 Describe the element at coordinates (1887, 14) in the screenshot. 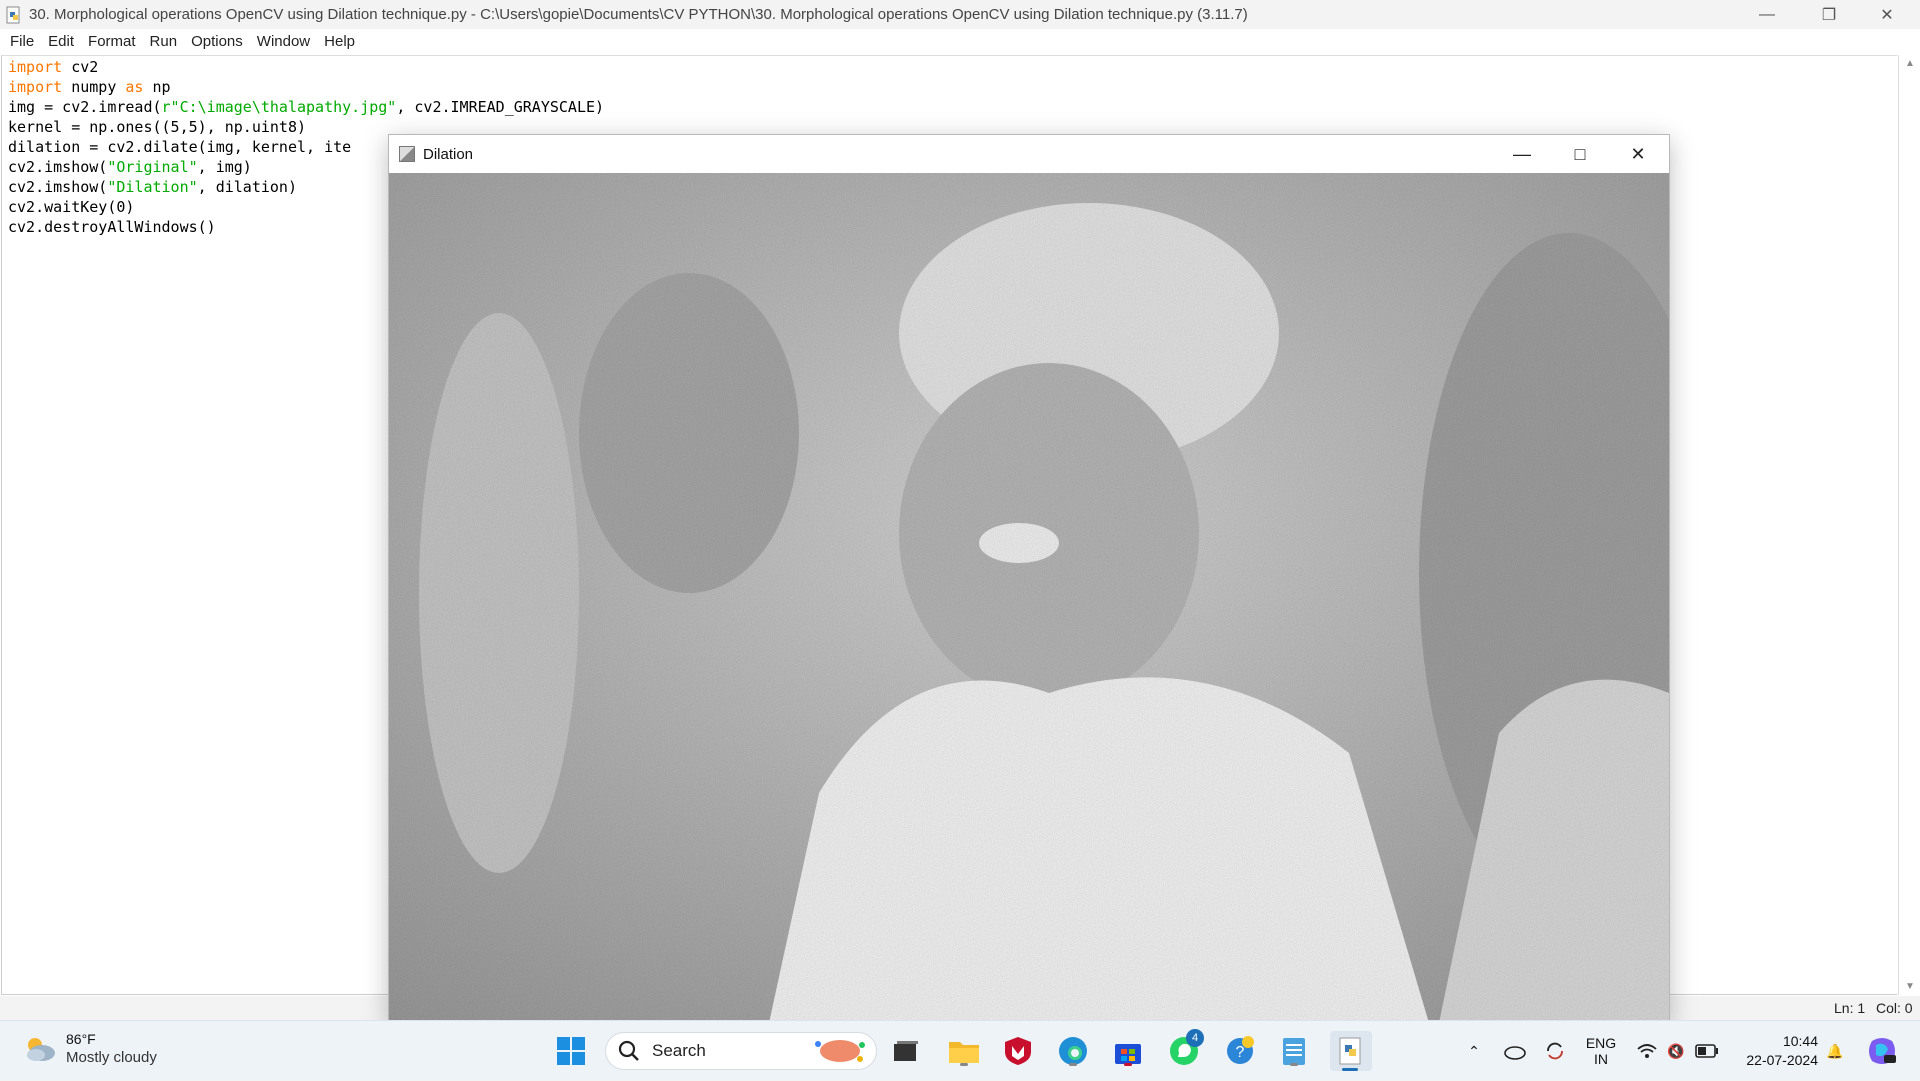

I see `close-button: ✕` at that location.